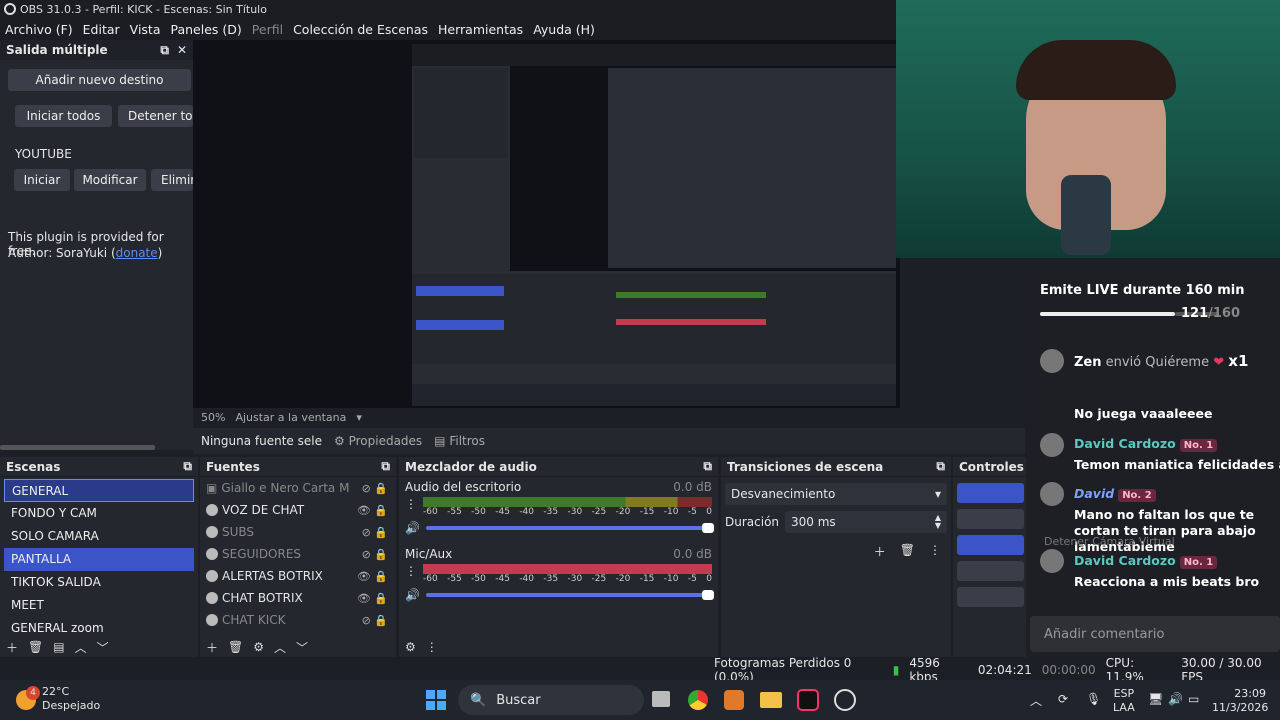 This screenshot has width=1280, height=720. What do you see at coordinates (990, 493) in the screenshot?
I see `start-streaming-button` at bounding box center [990, 493].